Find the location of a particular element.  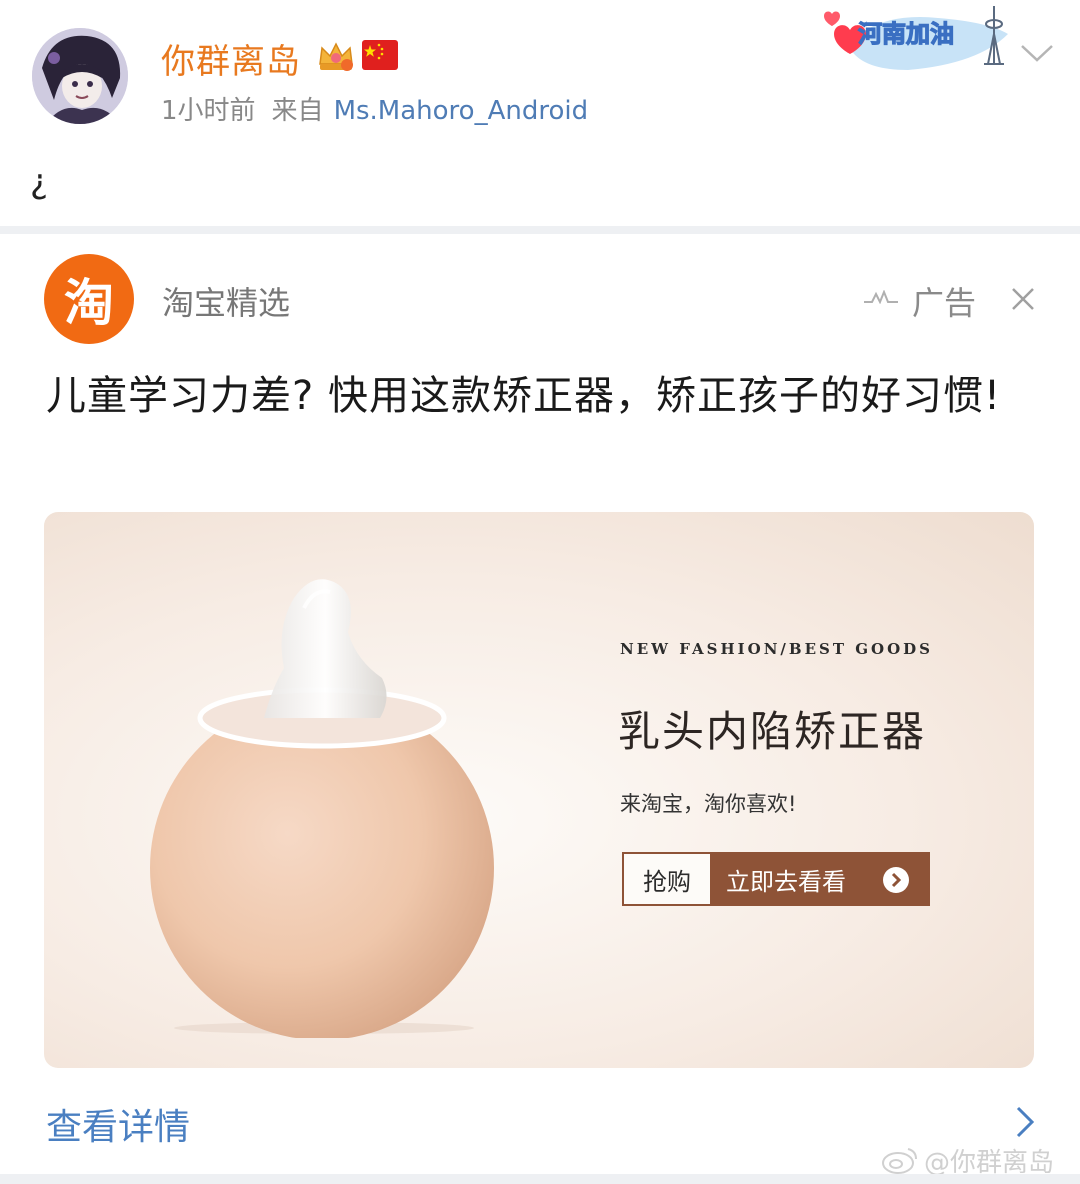

china-flag-icon is located at coordinates (380, 55).